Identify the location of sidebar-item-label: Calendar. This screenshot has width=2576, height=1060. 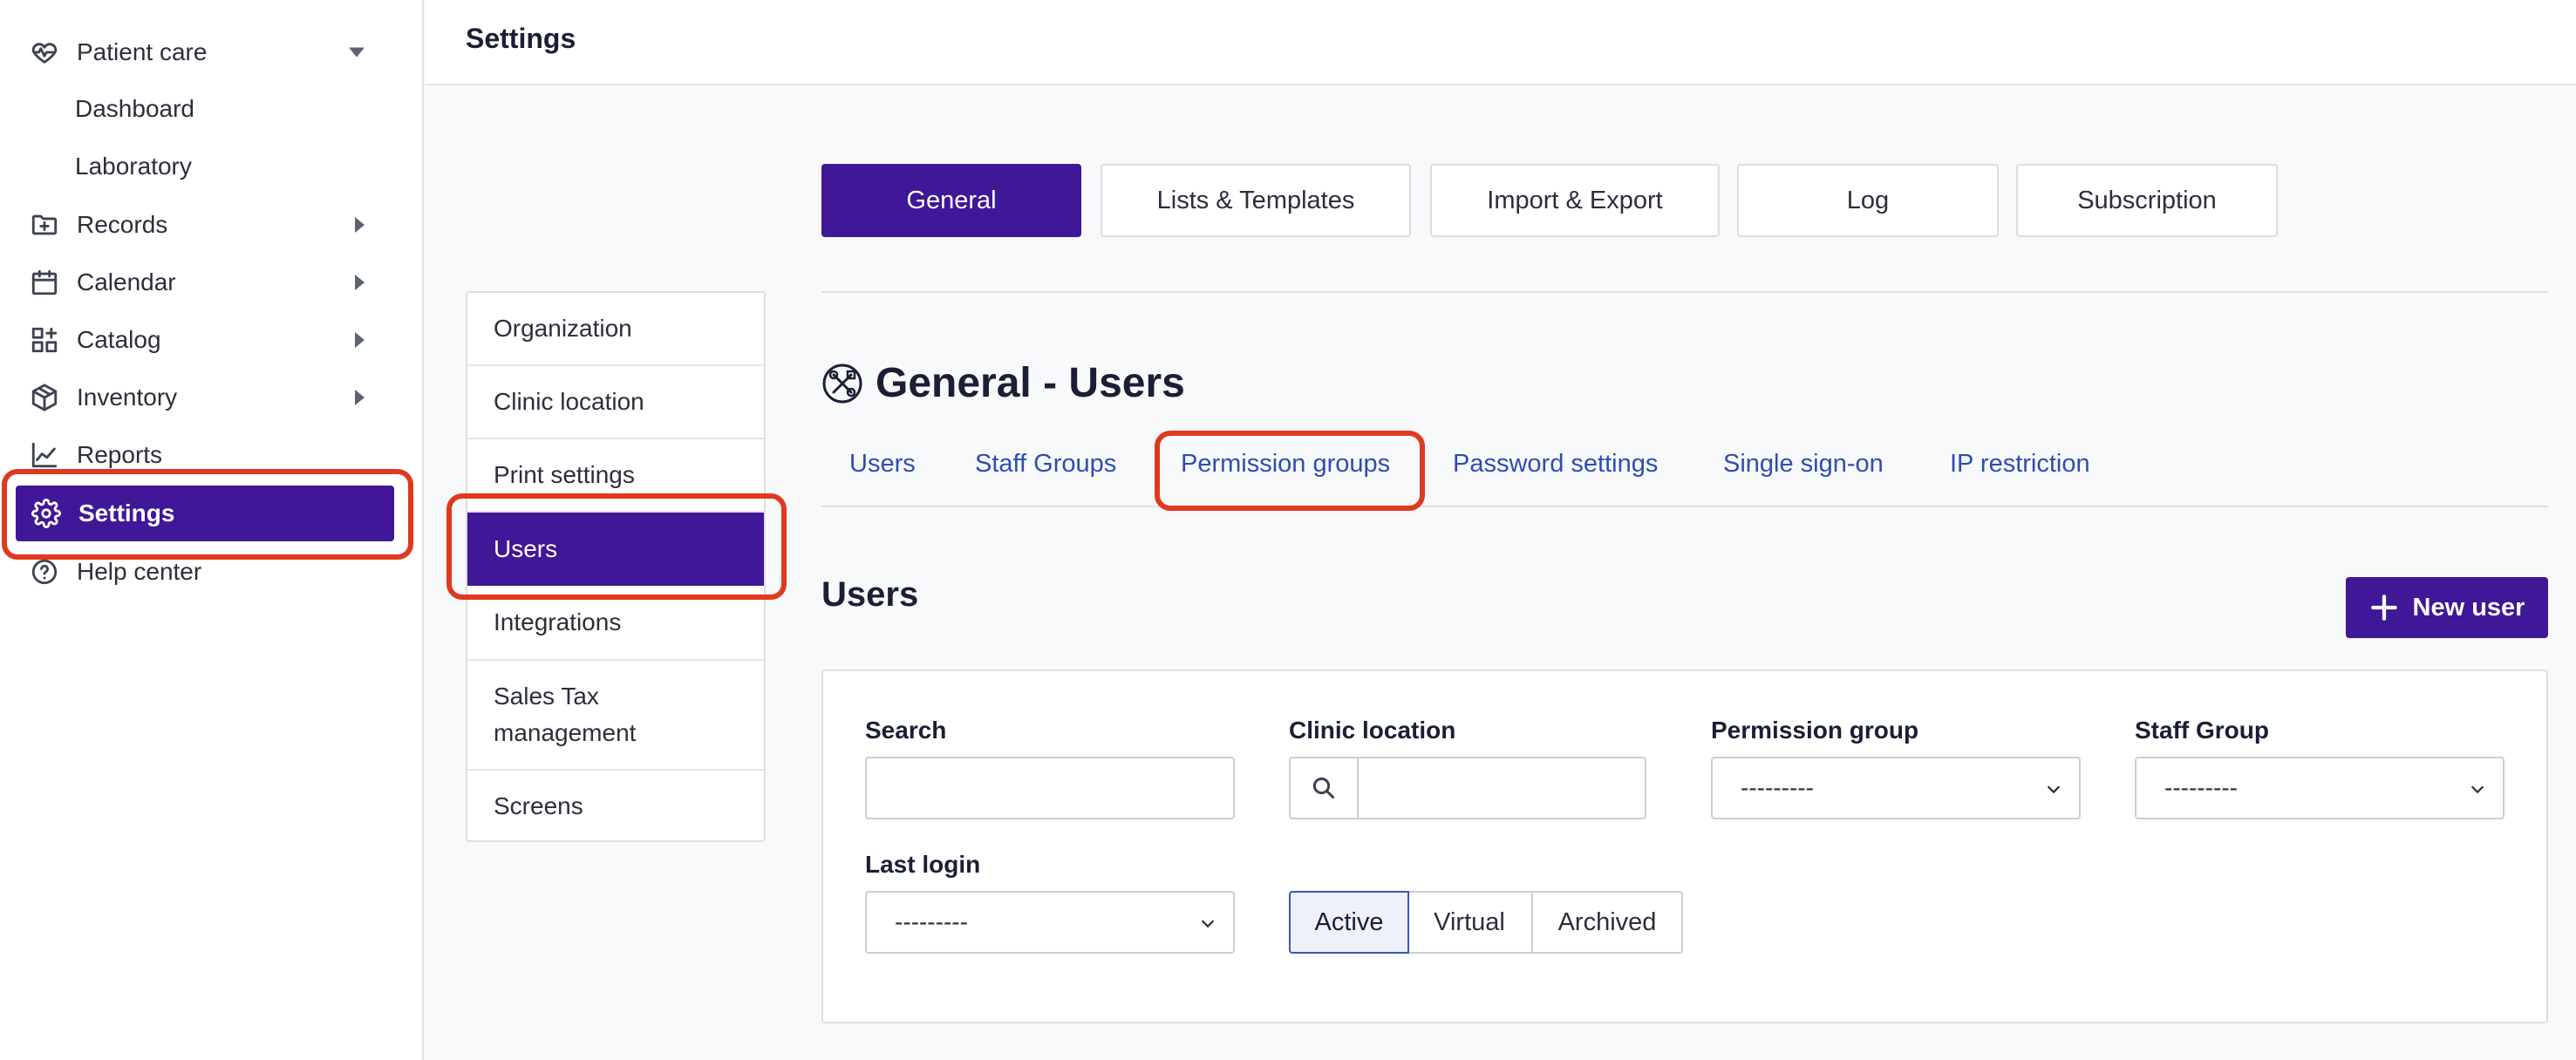
(126, 282).